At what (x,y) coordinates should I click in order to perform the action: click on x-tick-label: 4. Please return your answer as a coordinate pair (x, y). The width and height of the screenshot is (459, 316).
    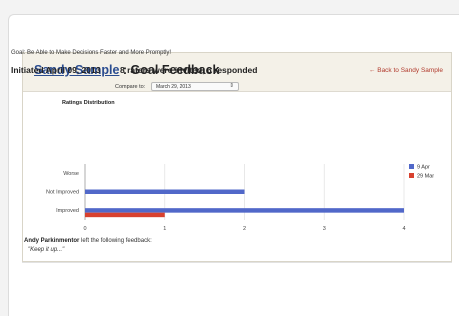
    Looking at the image, I should click on (403, 229).